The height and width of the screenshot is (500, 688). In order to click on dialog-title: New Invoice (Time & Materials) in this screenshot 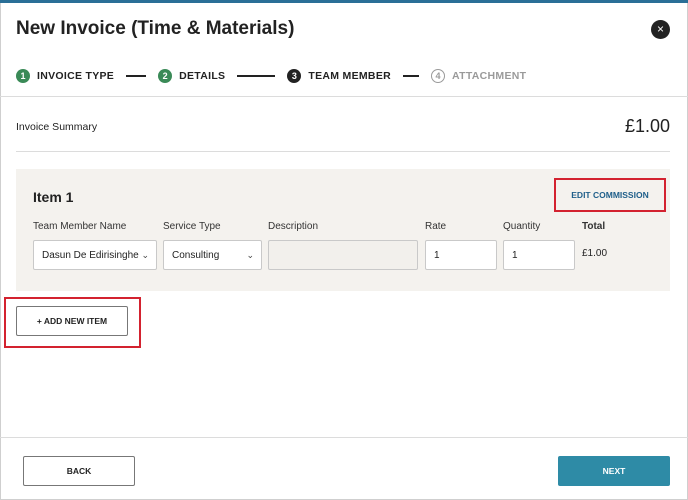, I will do `click(155, 28)`.